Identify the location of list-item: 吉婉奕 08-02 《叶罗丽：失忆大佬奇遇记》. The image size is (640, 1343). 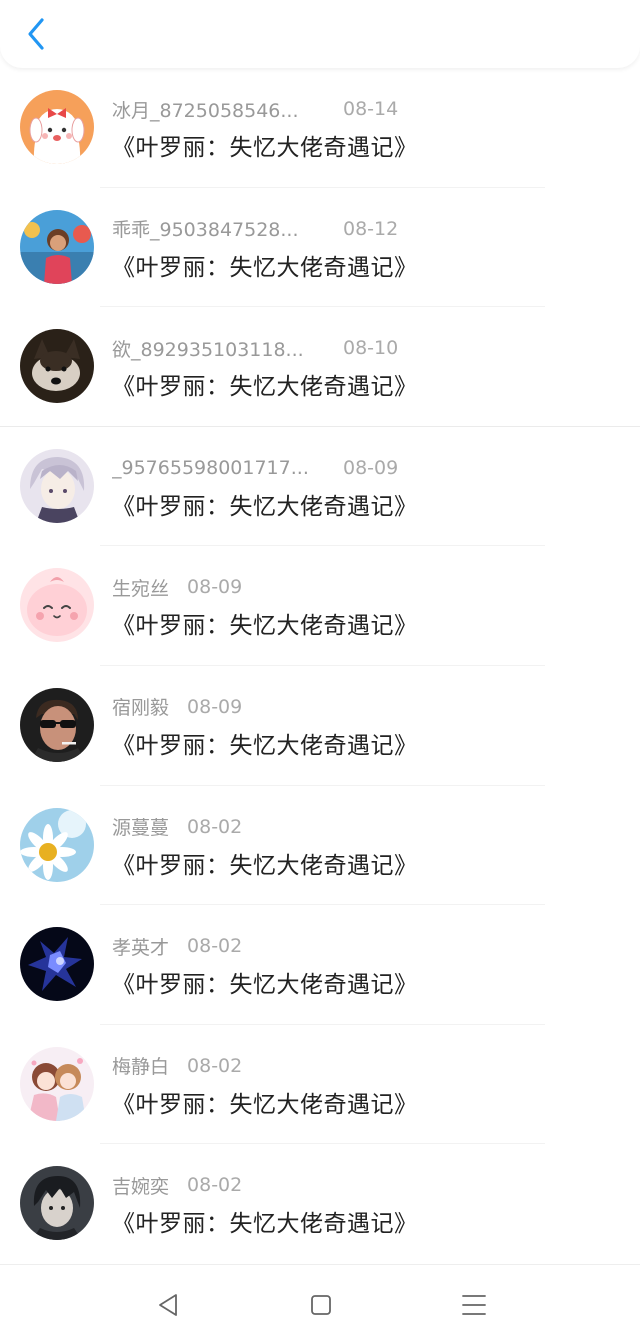
(320, 1204).